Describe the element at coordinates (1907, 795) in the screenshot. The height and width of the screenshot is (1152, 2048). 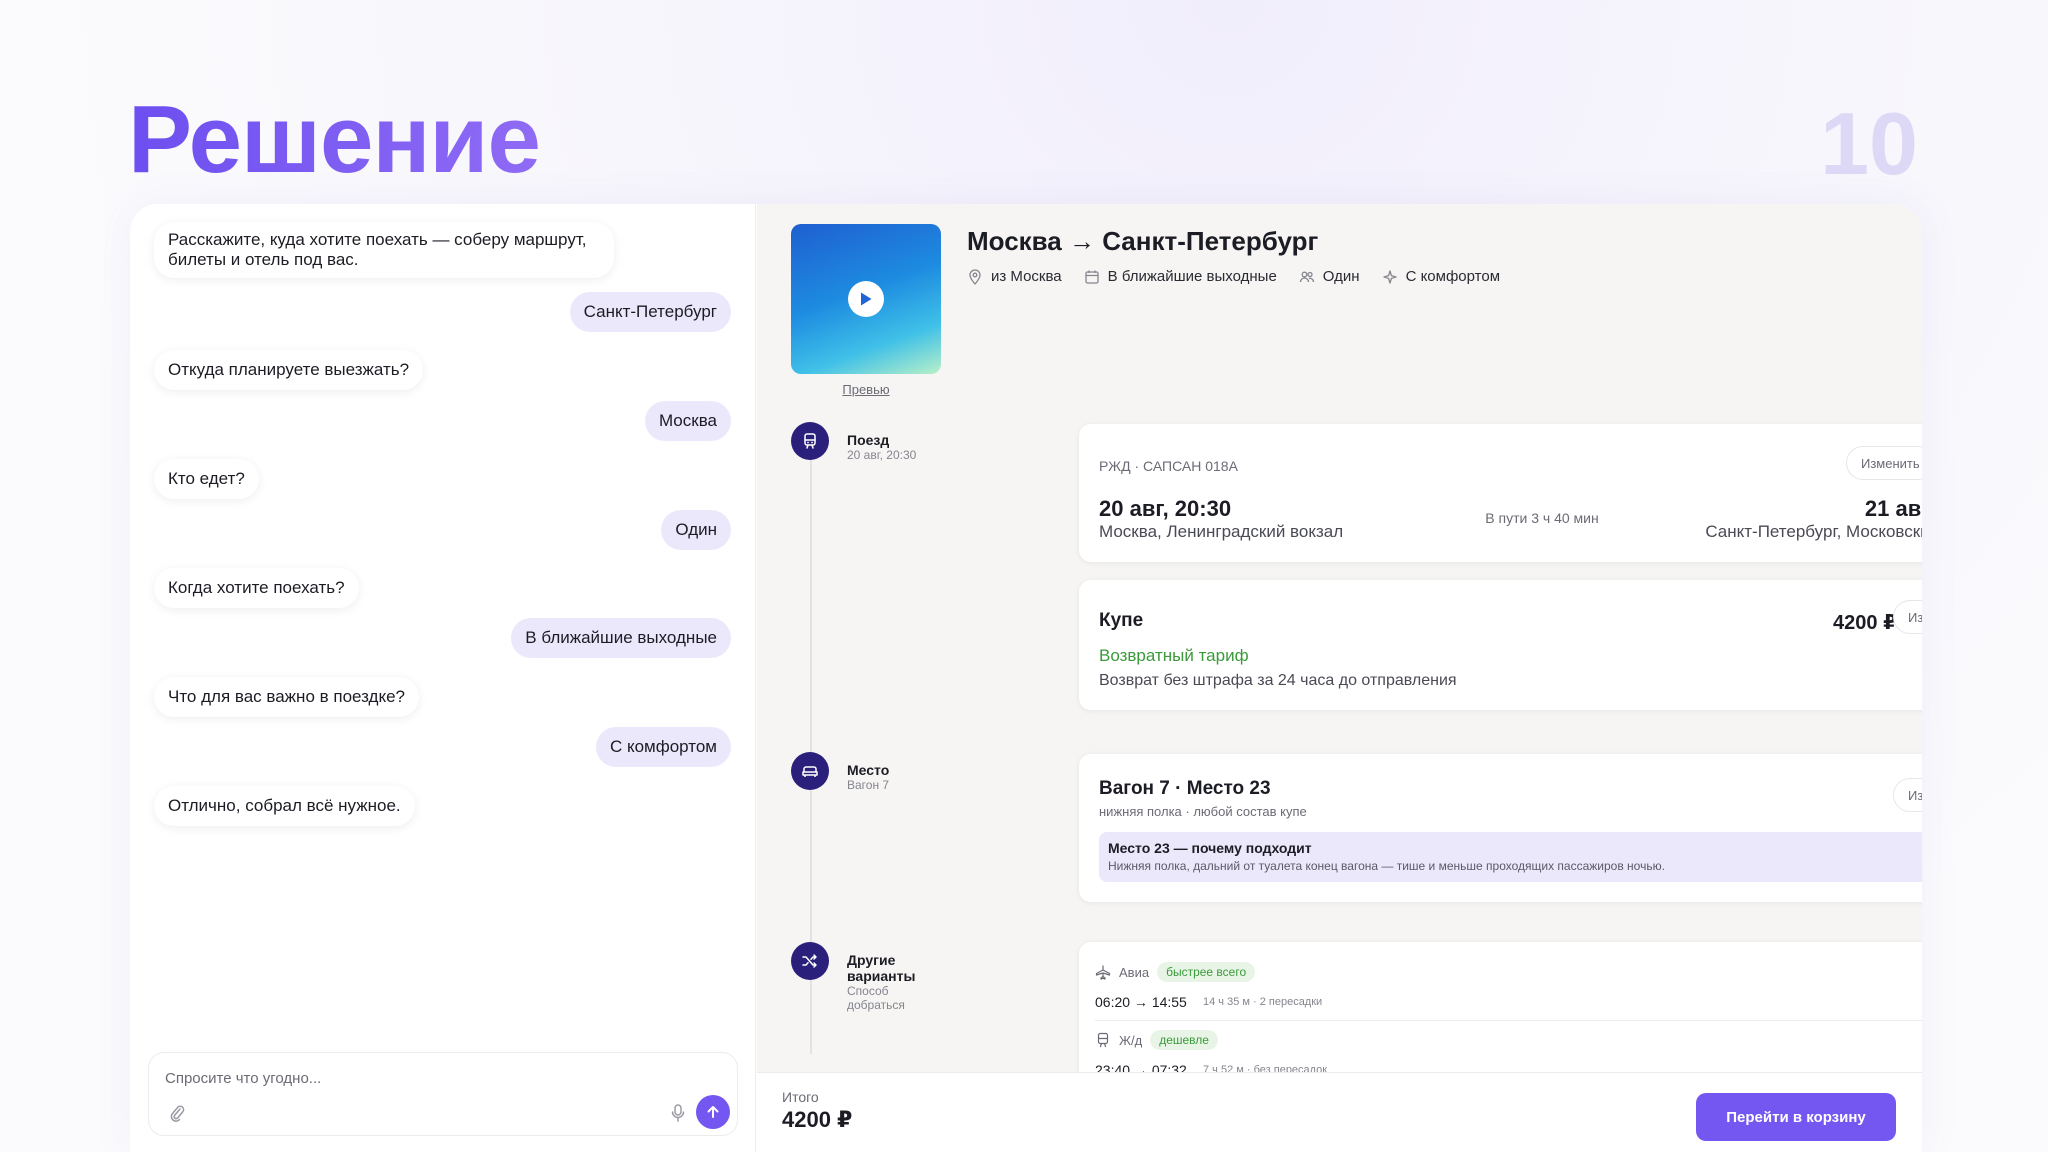
I see `edit-seat-button: Изменить` at that location.